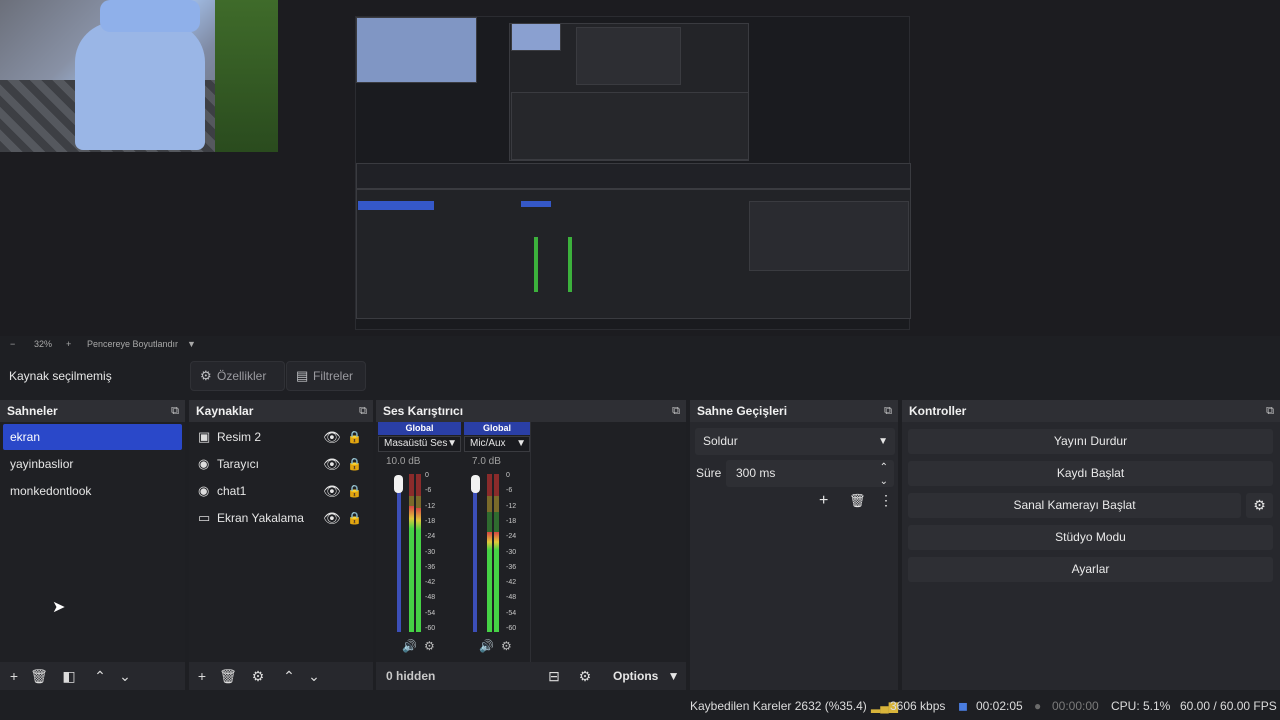 This screenshot has height=720, width=1280. I want to click on globe-icon: ◉, so click(204, 463).